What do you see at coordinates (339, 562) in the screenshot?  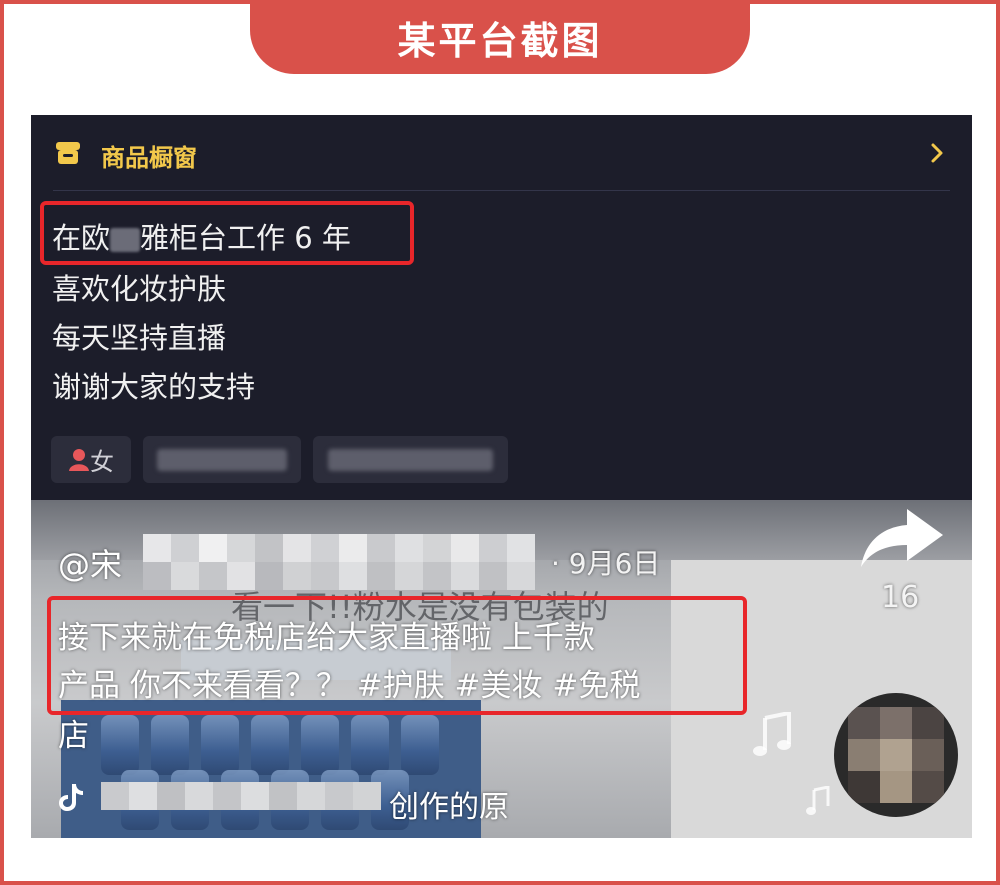 I see `blurred-author-name` at bounding box center [339, 562].